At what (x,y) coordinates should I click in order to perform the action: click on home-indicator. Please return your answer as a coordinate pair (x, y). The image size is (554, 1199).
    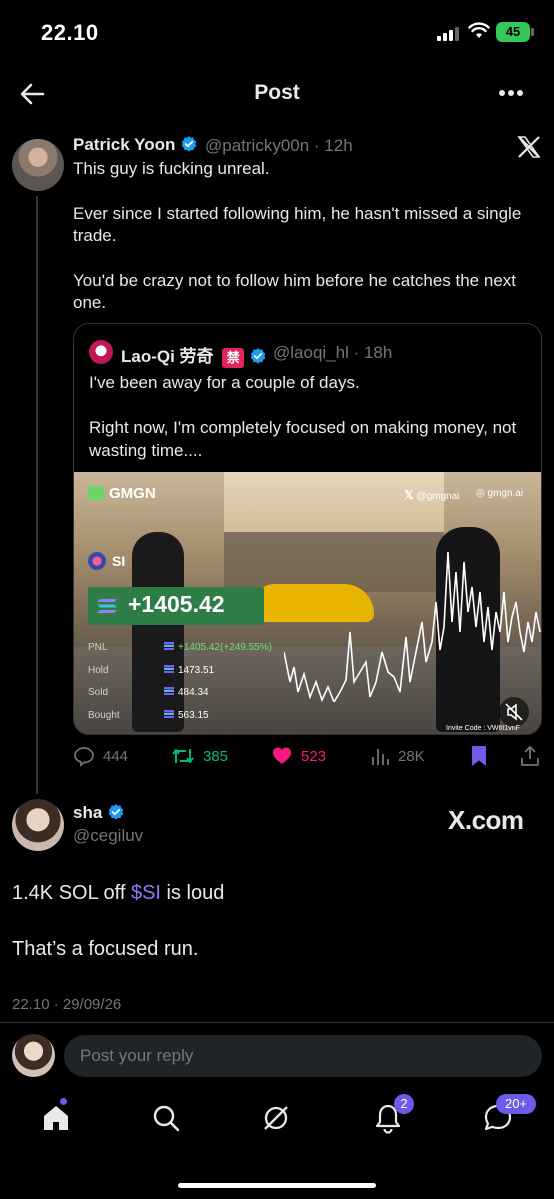
    Looking at the image, I should click on (277, 1185).